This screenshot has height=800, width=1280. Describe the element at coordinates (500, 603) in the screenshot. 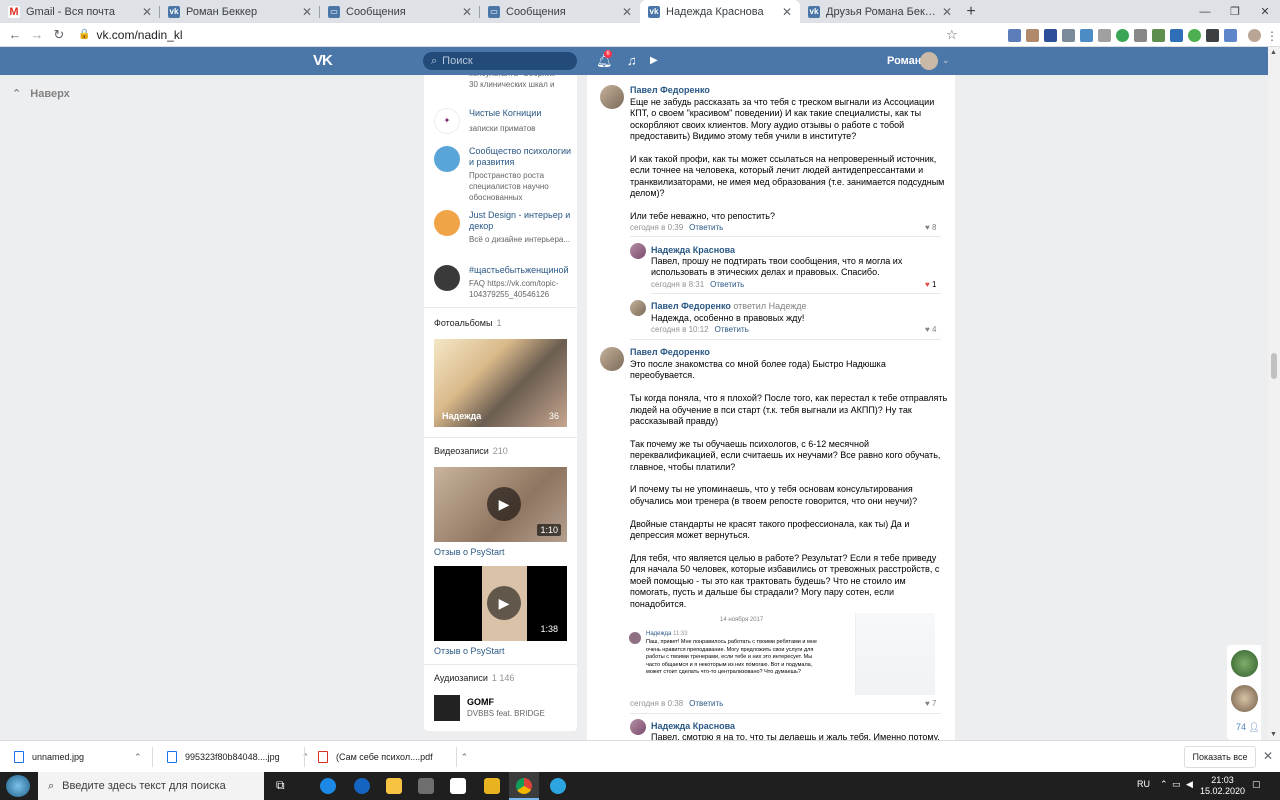

I see `video-thumbnail: ▶ 1:38` at that location.